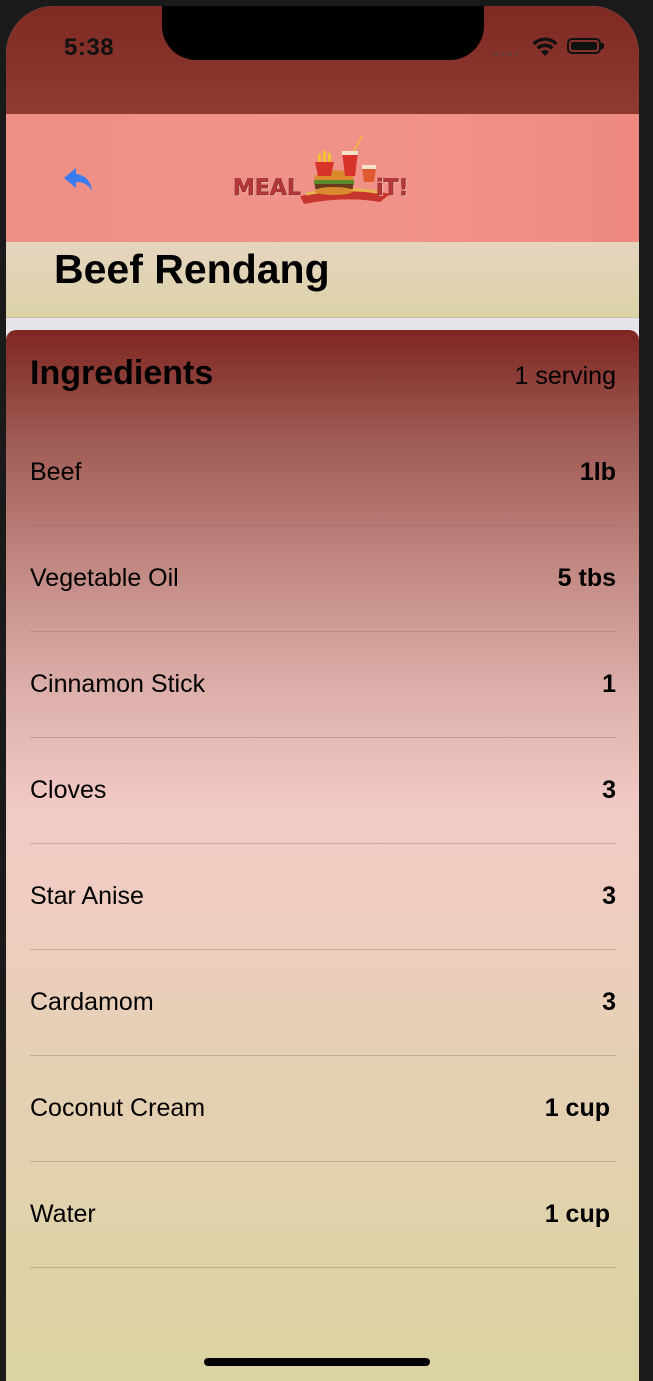 This screenshot has height=1381, width=653. Describe the element at coordinates (89, 47) in the screenshot. I see `status-time: 5:38` at that location.